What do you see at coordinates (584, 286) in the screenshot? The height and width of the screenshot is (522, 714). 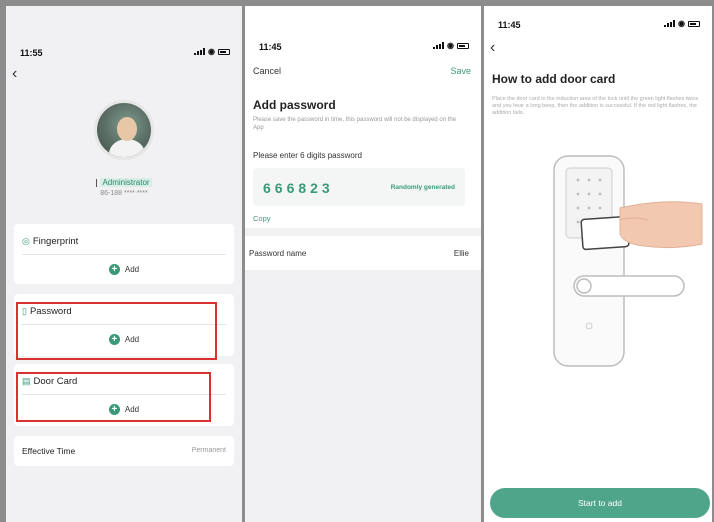 I see `handle-pivot` at bounding box center [584, 286].